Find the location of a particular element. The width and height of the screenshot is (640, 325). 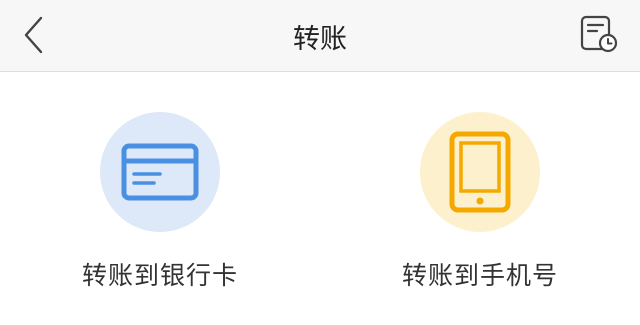

page-title: 转账 is located at coordinates (320, 39).